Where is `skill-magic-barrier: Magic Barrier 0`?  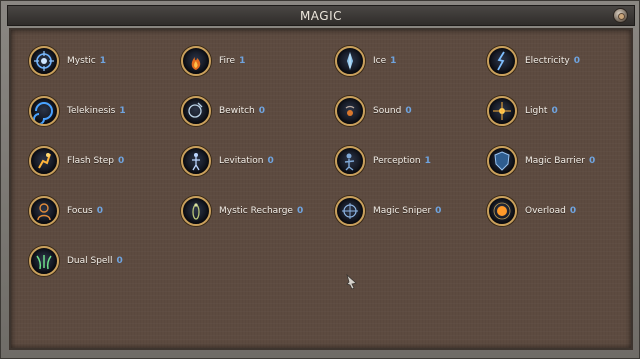 skill-magic-barrier: Magic Barrier 0 is located at coordinates (541, 161).